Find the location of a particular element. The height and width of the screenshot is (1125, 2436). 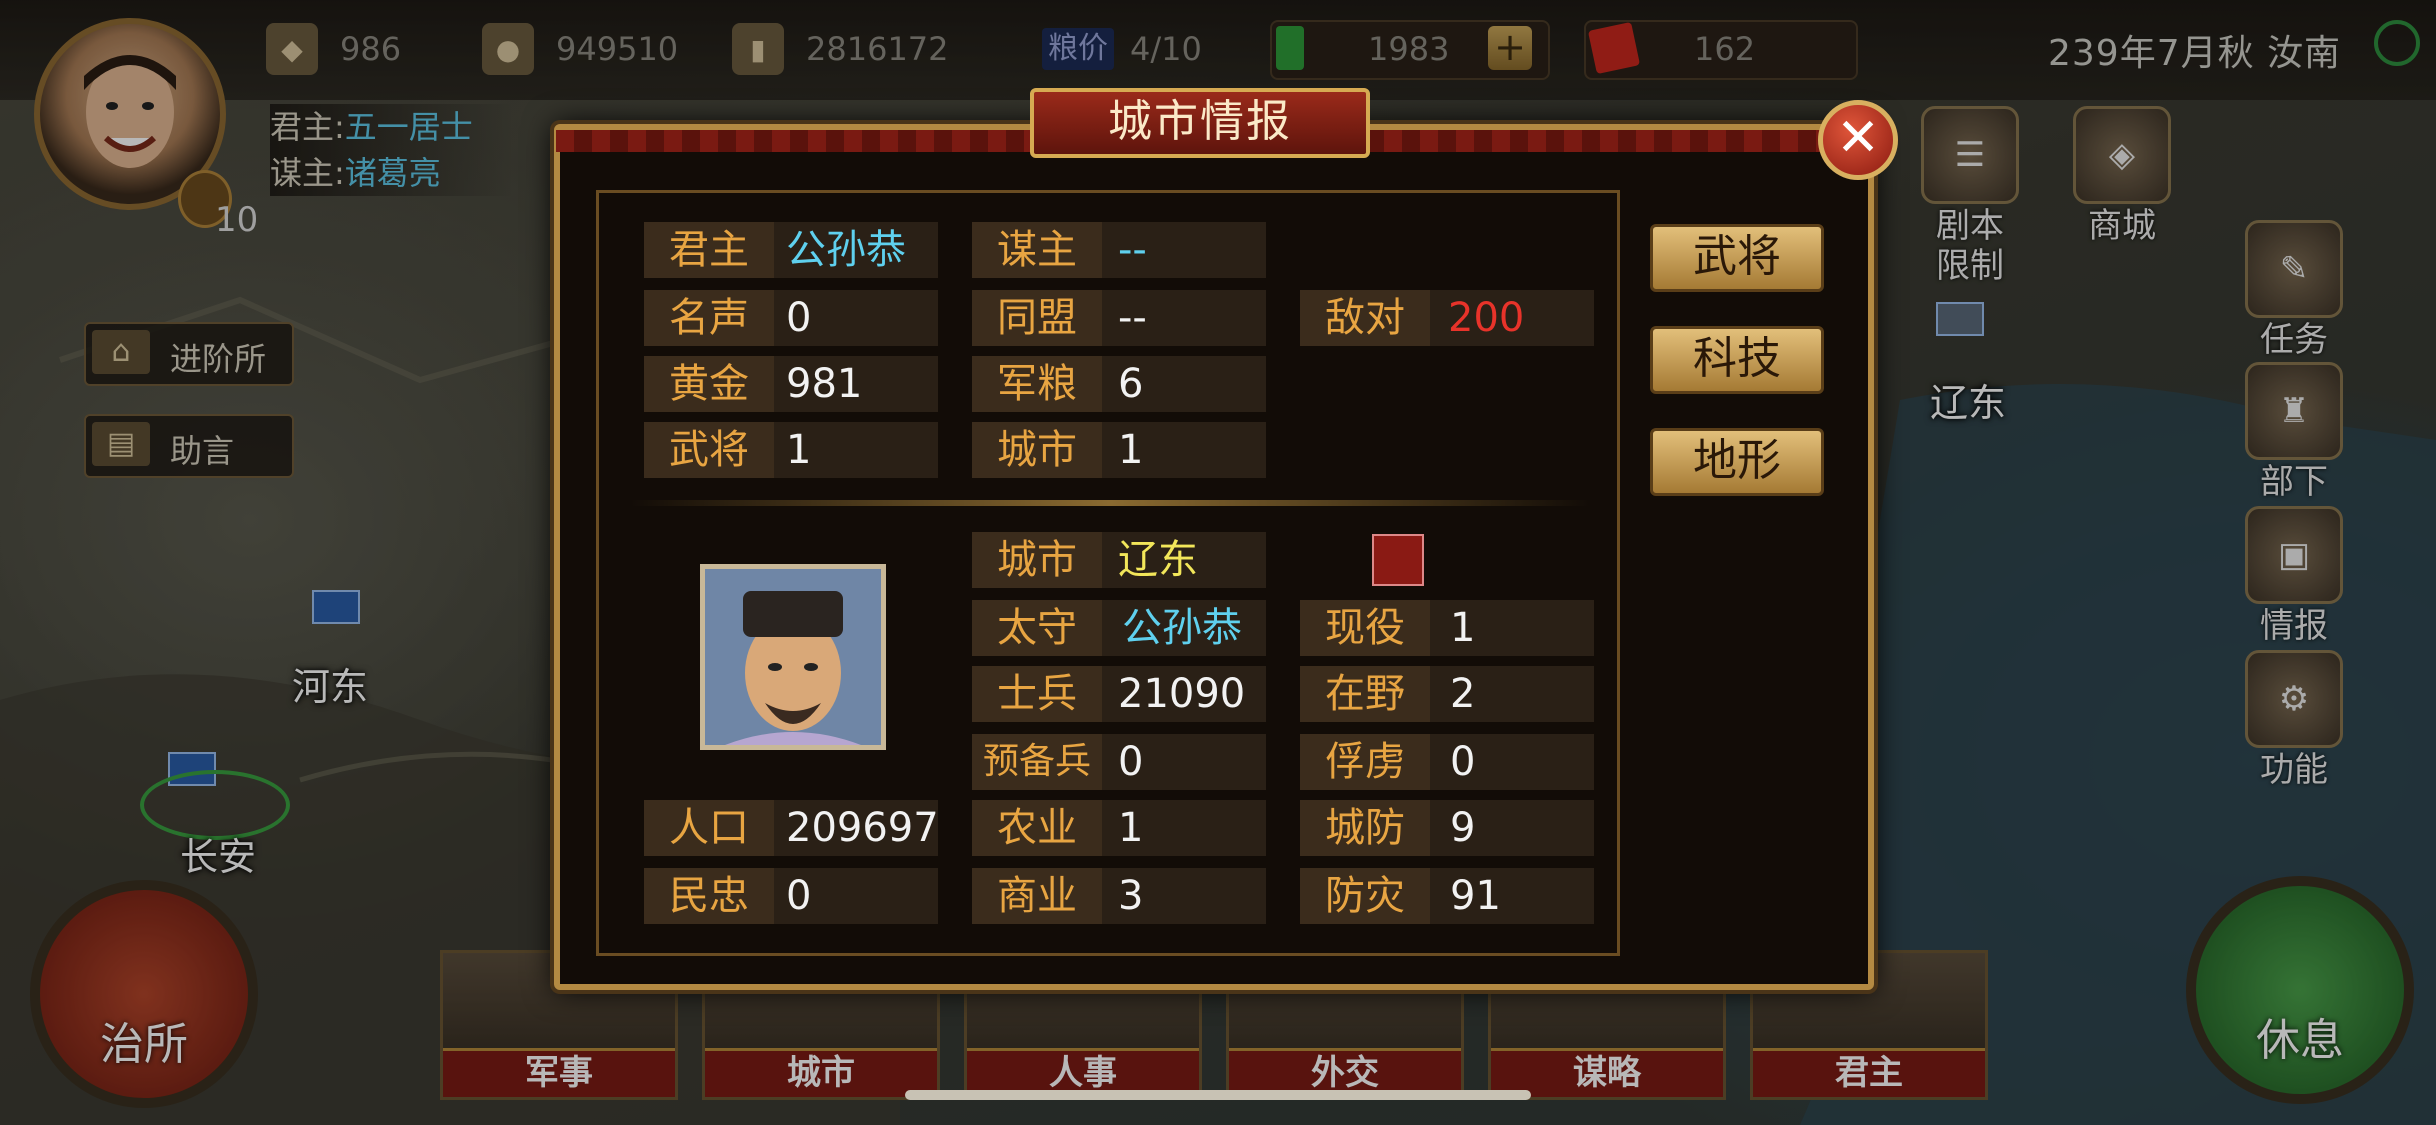

faction-lord-label: 君主 is located at coordinates (709, 250).